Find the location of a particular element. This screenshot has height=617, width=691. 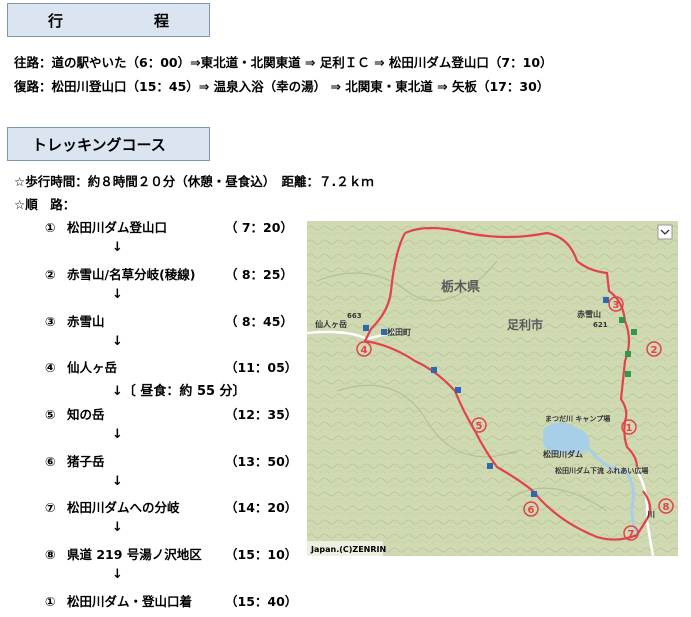

map-label-city: 足利市 is located at coordinates (525, 324).